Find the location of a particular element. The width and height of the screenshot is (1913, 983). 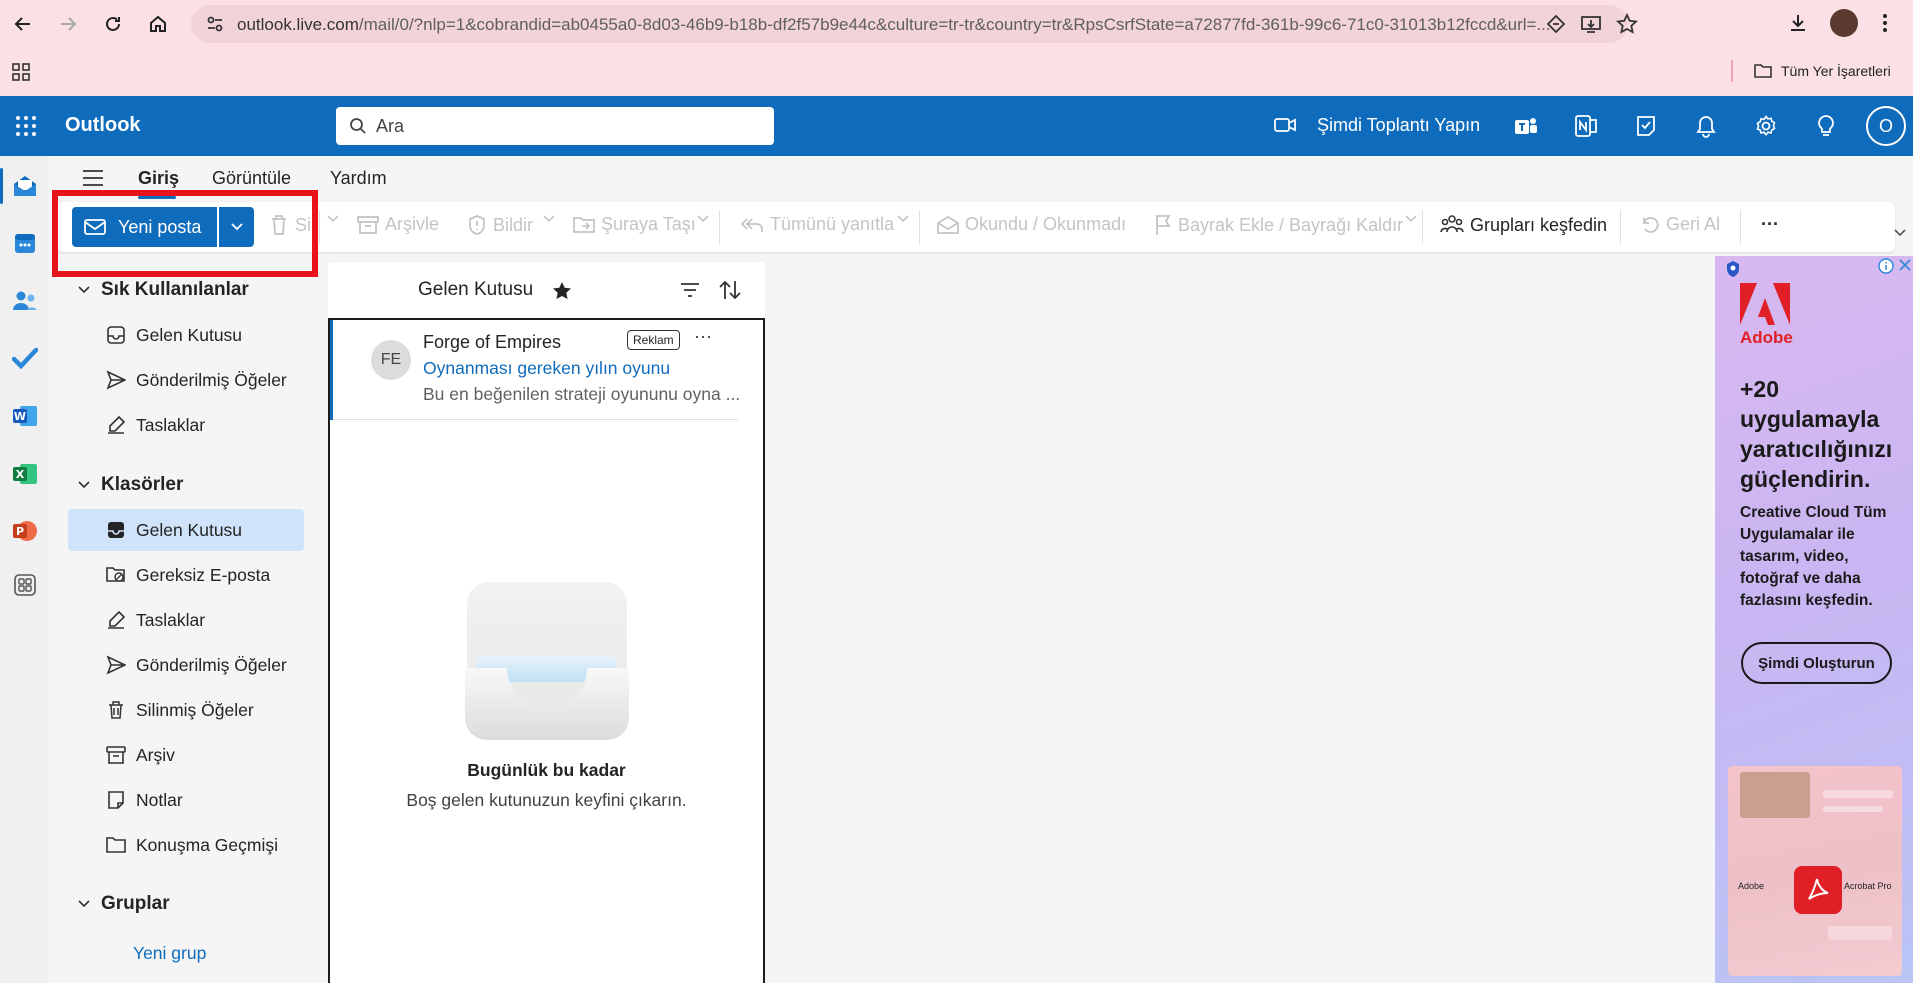

todo-note-icon is located at coordinates (1646, 126).